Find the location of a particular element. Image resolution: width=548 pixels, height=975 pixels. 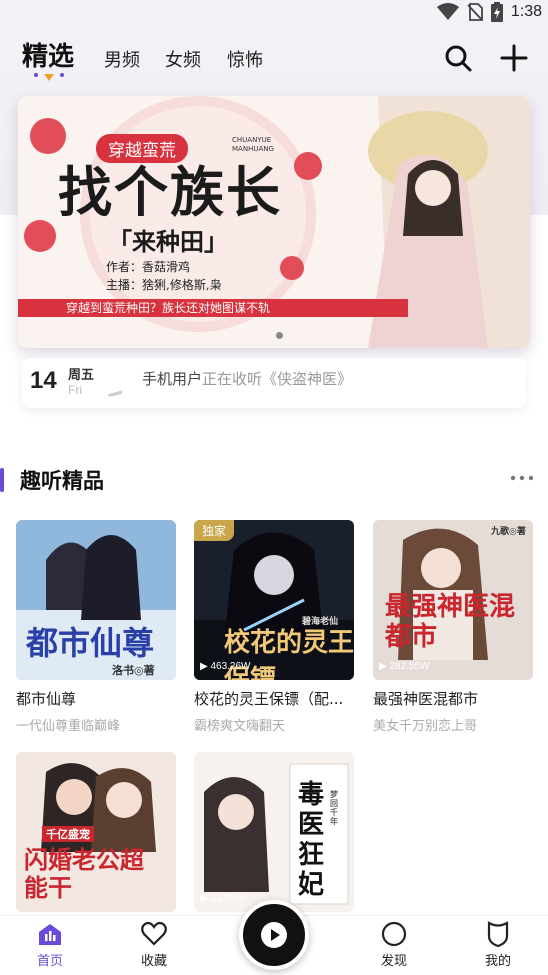

nav-home-label: 首页 is located at coordinates (49, 961).